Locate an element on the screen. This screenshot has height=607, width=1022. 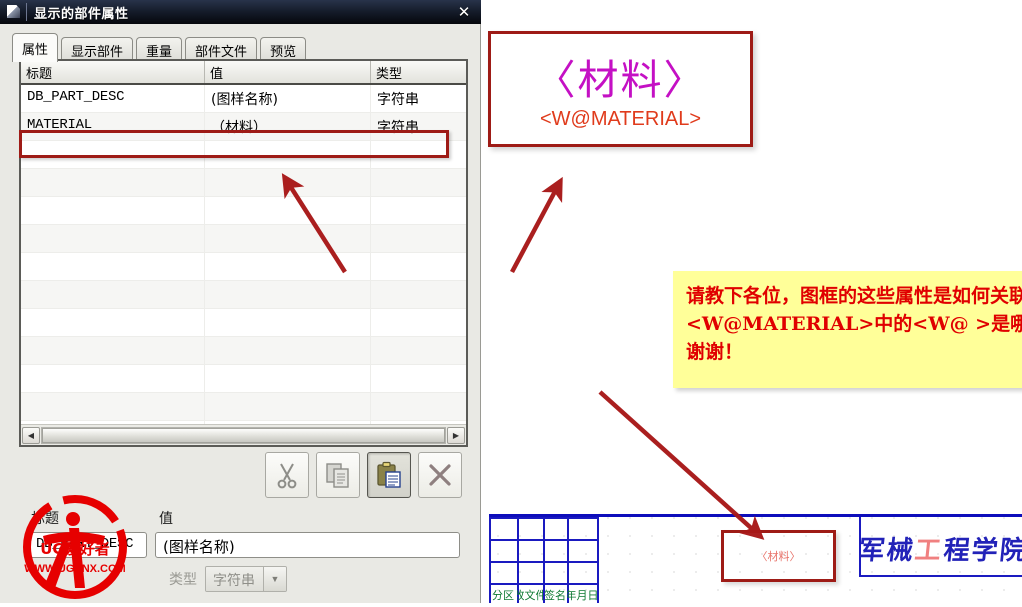
dialog-titlebar: 显示的部件属性 ✕ is located at coordinates (240, 12).